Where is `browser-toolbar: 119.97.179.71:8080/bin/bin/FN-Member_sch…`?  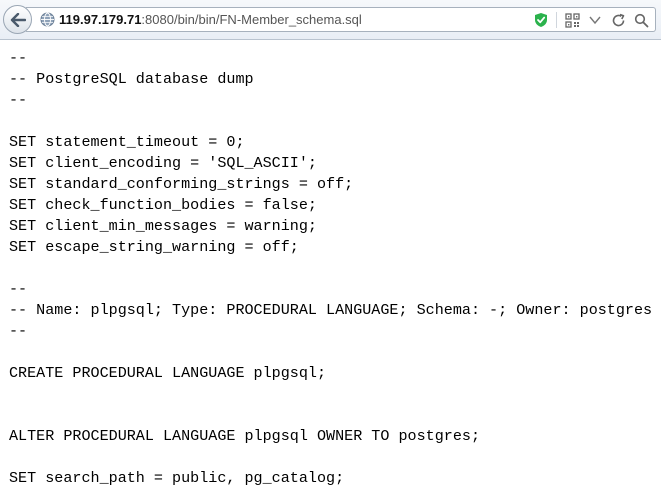
browser-toolbar: 119.97.179.71:8080/bin/bin/FN-Member_sch… is located at coordinates (330, 20).